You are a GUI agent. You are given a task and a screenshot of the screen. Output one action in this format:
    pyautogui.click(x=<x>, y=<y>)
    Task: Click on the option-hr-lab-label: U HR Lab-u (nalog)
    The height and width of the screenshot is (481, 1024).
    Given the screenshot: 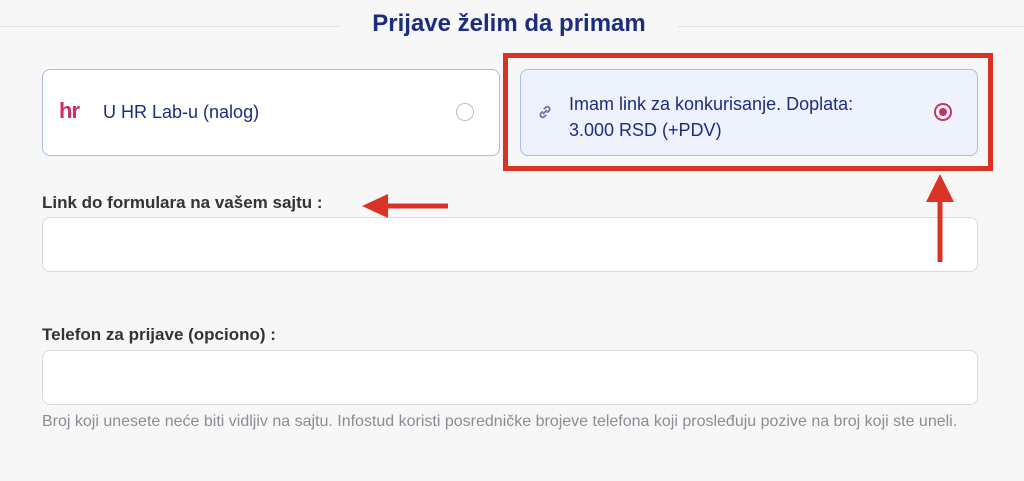 What is the action you would take?
    pyautogui.click(x=181, y=112)
    